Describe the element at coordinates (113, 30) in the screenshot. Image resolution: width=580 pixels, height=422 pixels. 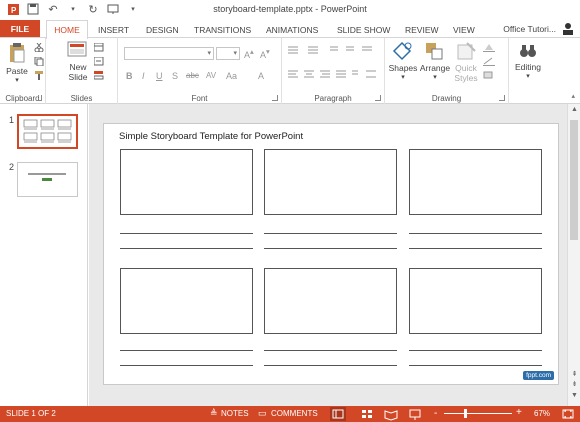
I see `tab-insert: INSERT` at that location.